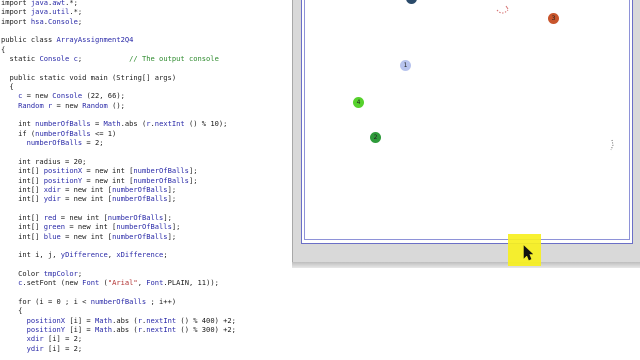 The height and width of the screenshot is (360, 640). Describe the element at coordinates (118, 142) in the screenshot. I see `code-line: numberOfBalls = 2;` at that location.